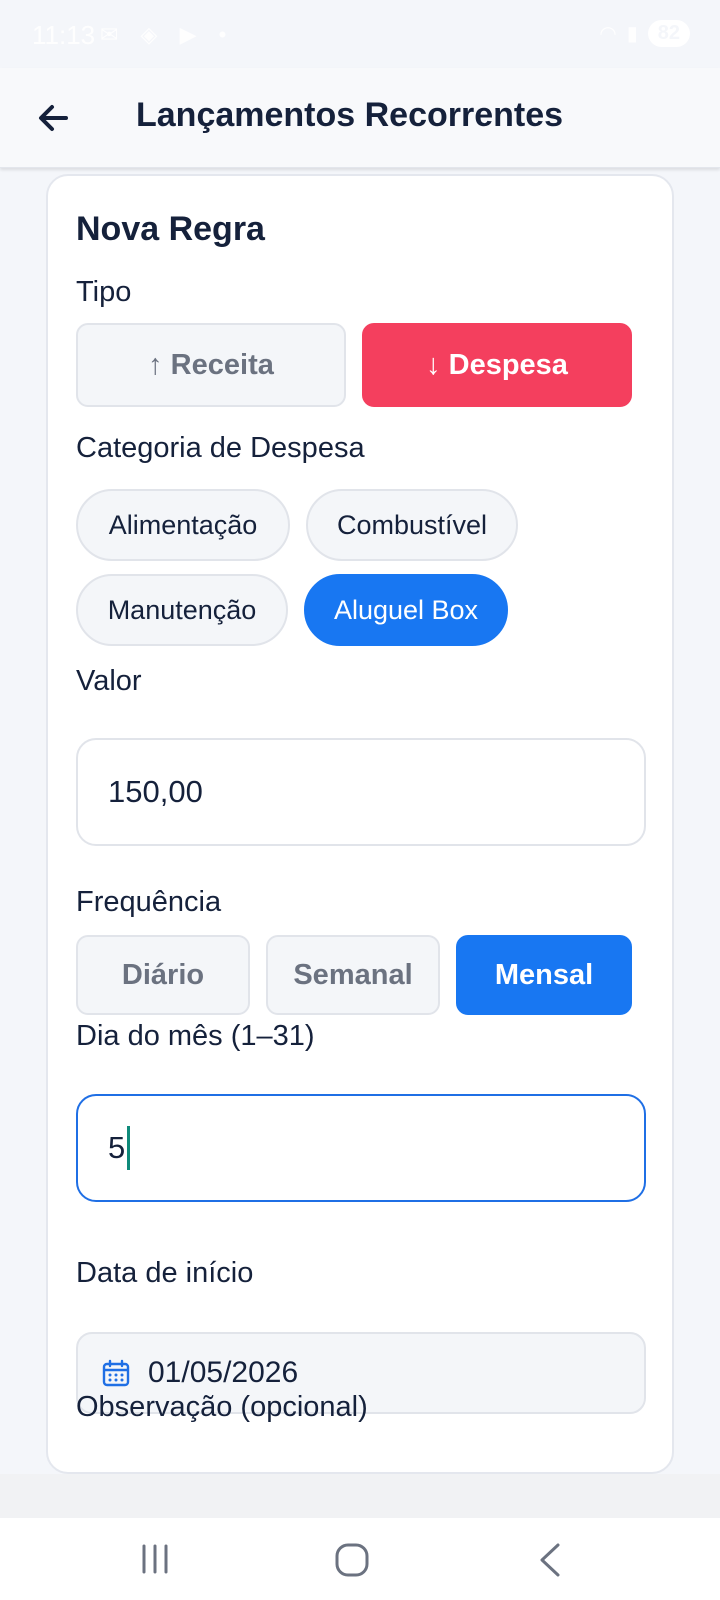 The image size is (720, 1600). I want to click on category-chip-label: Alimentação, so click(183, 524).